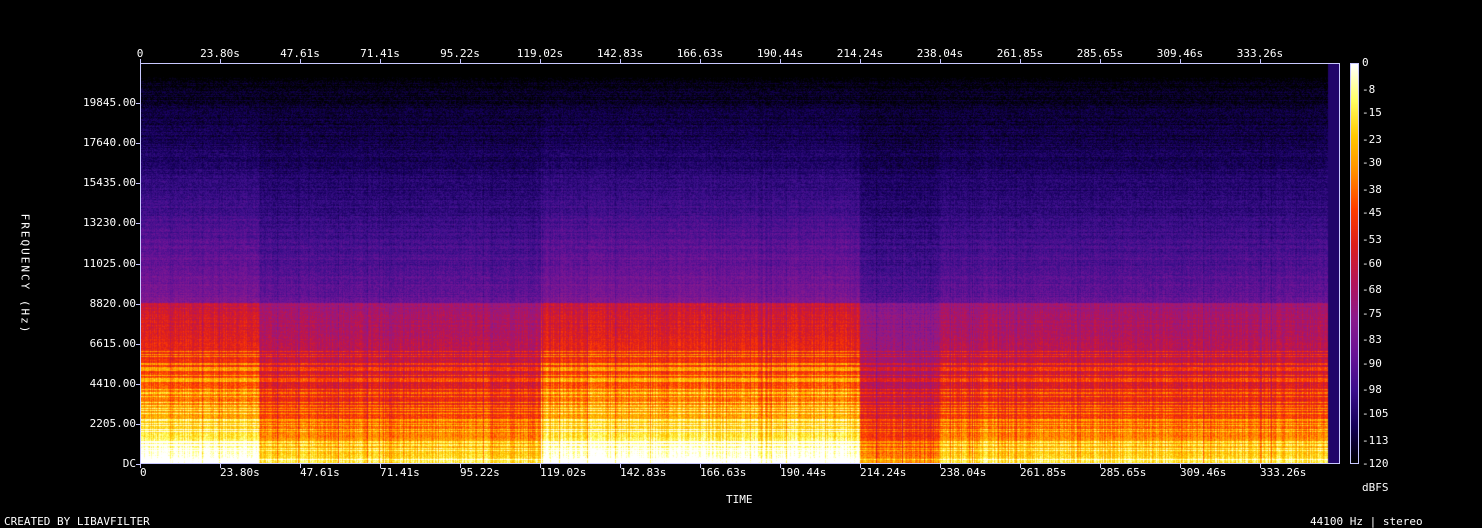  Describe the element at coordinates (643, 472) in the screenshot. I see `x-tick-label-bottom: 142.83s` at that location.